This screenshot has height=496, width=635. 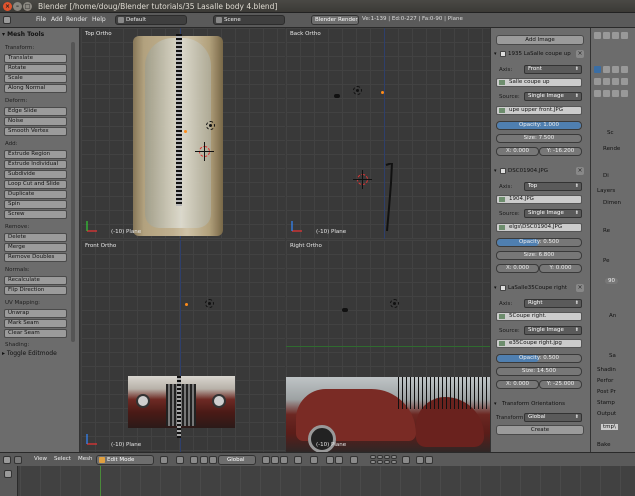 I want to click on prop-anti-aliasing: An, so click(x=612, y=316).